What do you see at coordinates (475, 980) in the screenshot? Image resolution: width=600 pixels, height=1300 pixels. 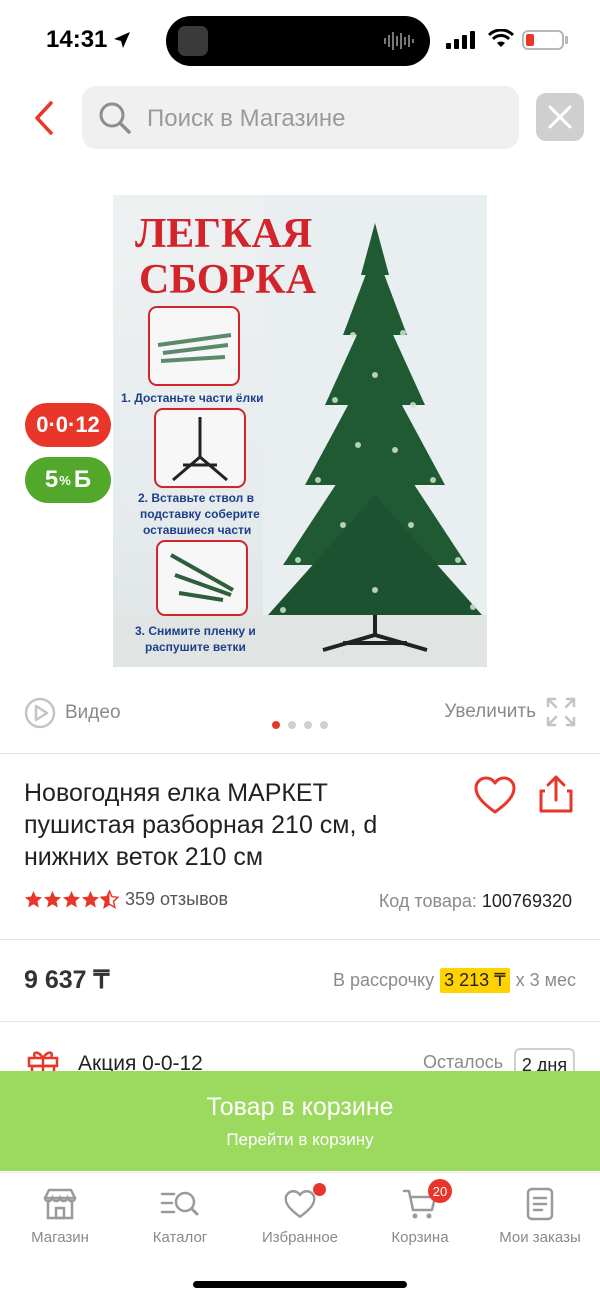 I see `installment-amount: 3 213 ₸` at bounding box center [475, 980].